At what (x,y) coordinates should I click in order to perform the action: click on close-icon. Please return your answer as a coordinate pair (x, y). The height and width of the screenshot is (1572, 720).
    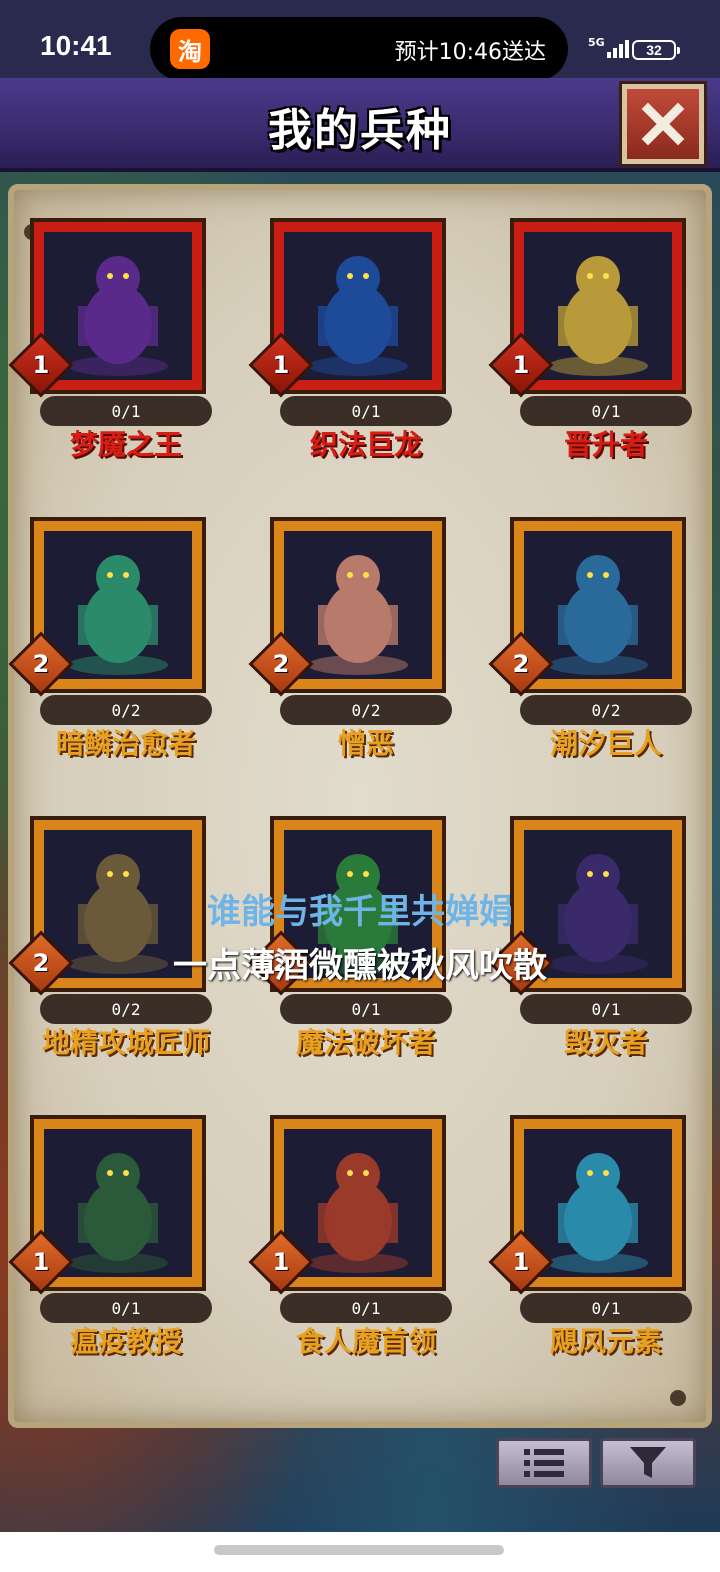
    Looking at the image, I should click on (663, 124).